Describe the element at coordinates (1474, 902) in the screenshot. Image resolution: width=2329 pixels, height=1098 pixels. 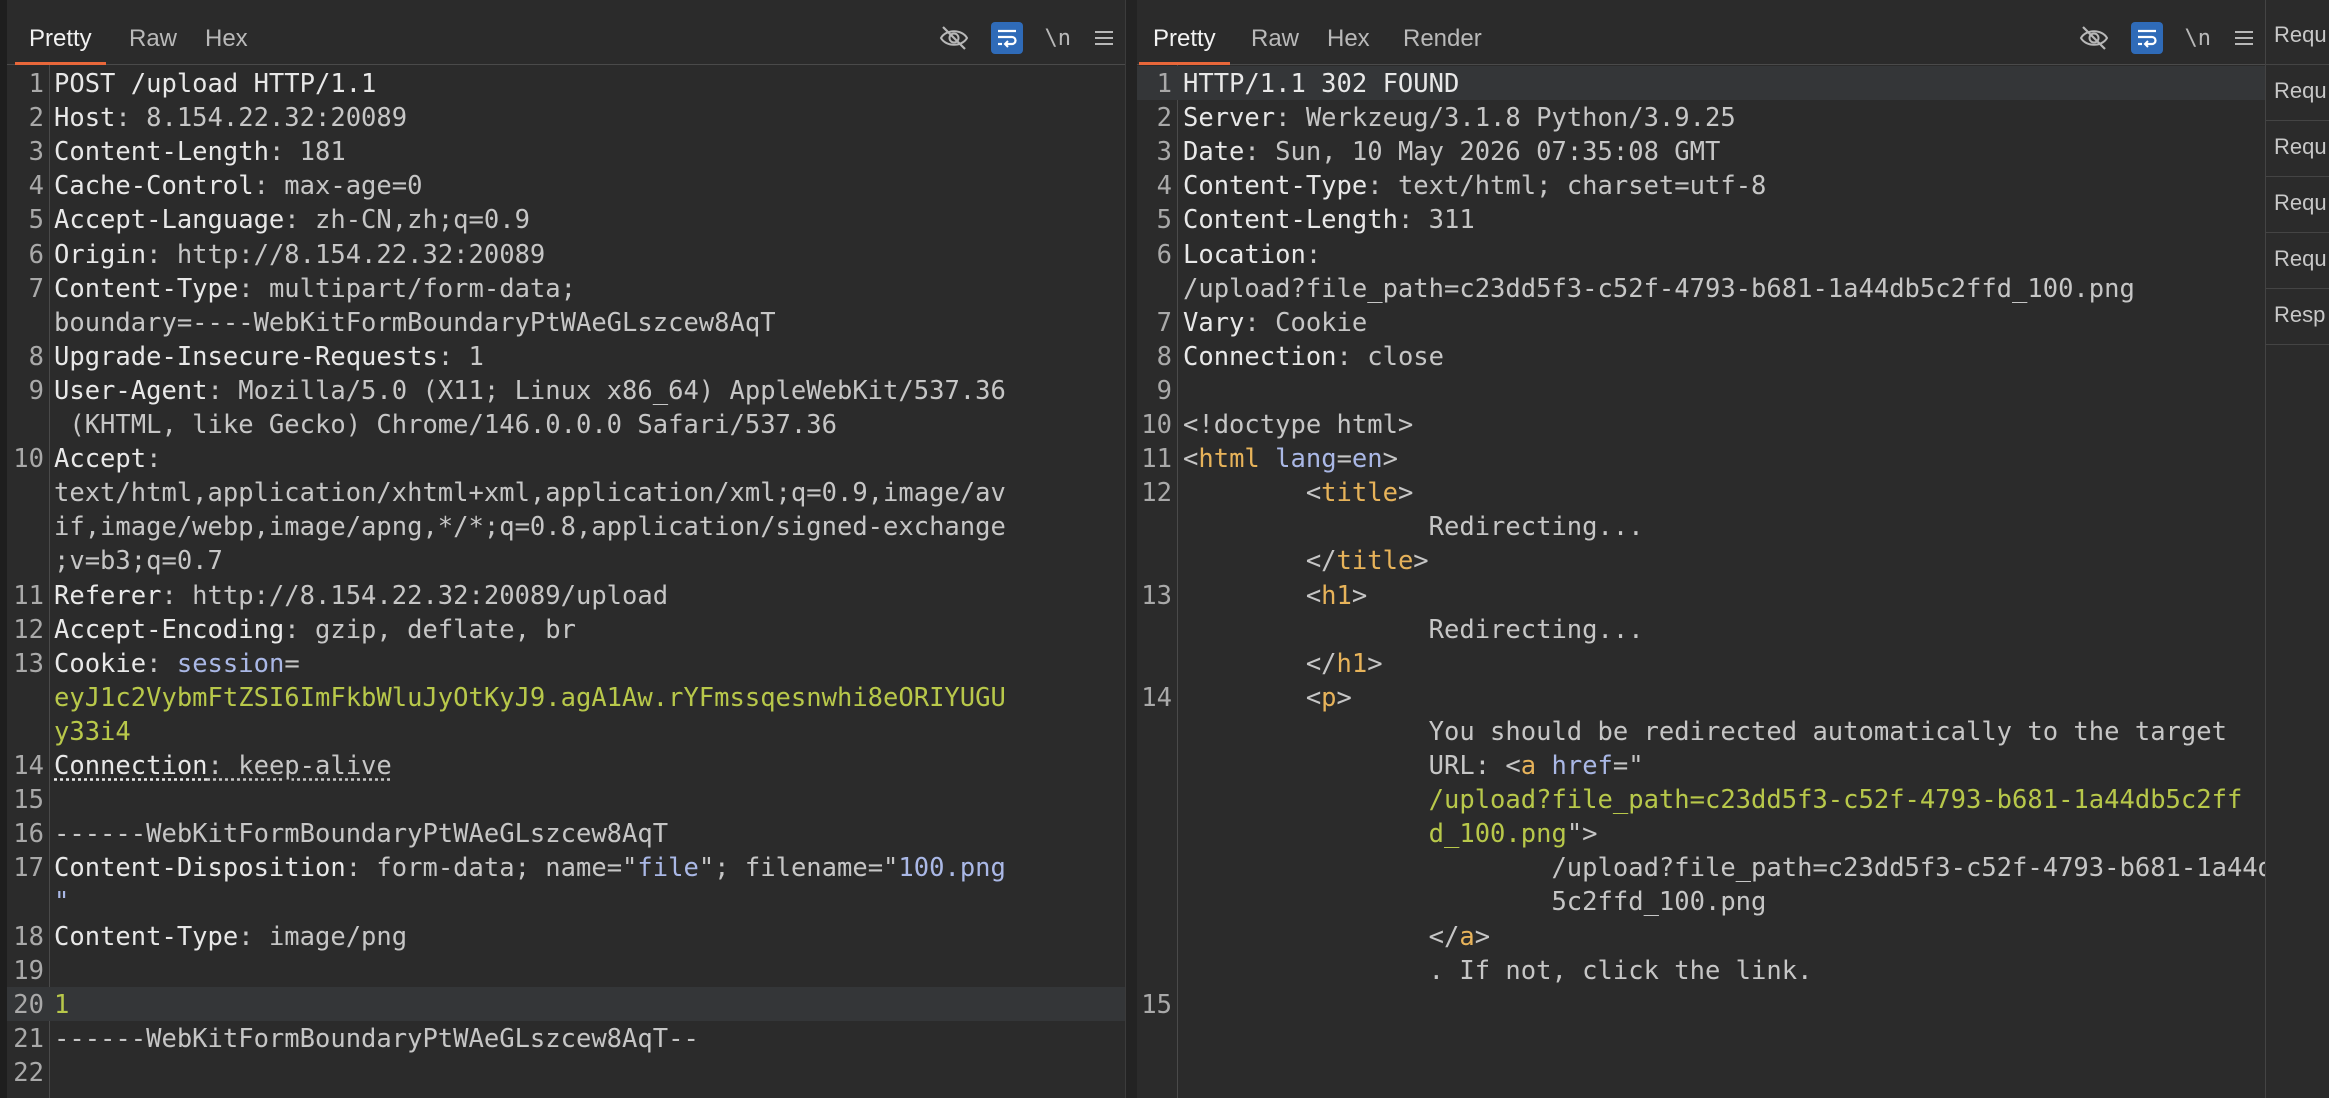
I see `code-line: 5c2ffd_100.png` at that location.